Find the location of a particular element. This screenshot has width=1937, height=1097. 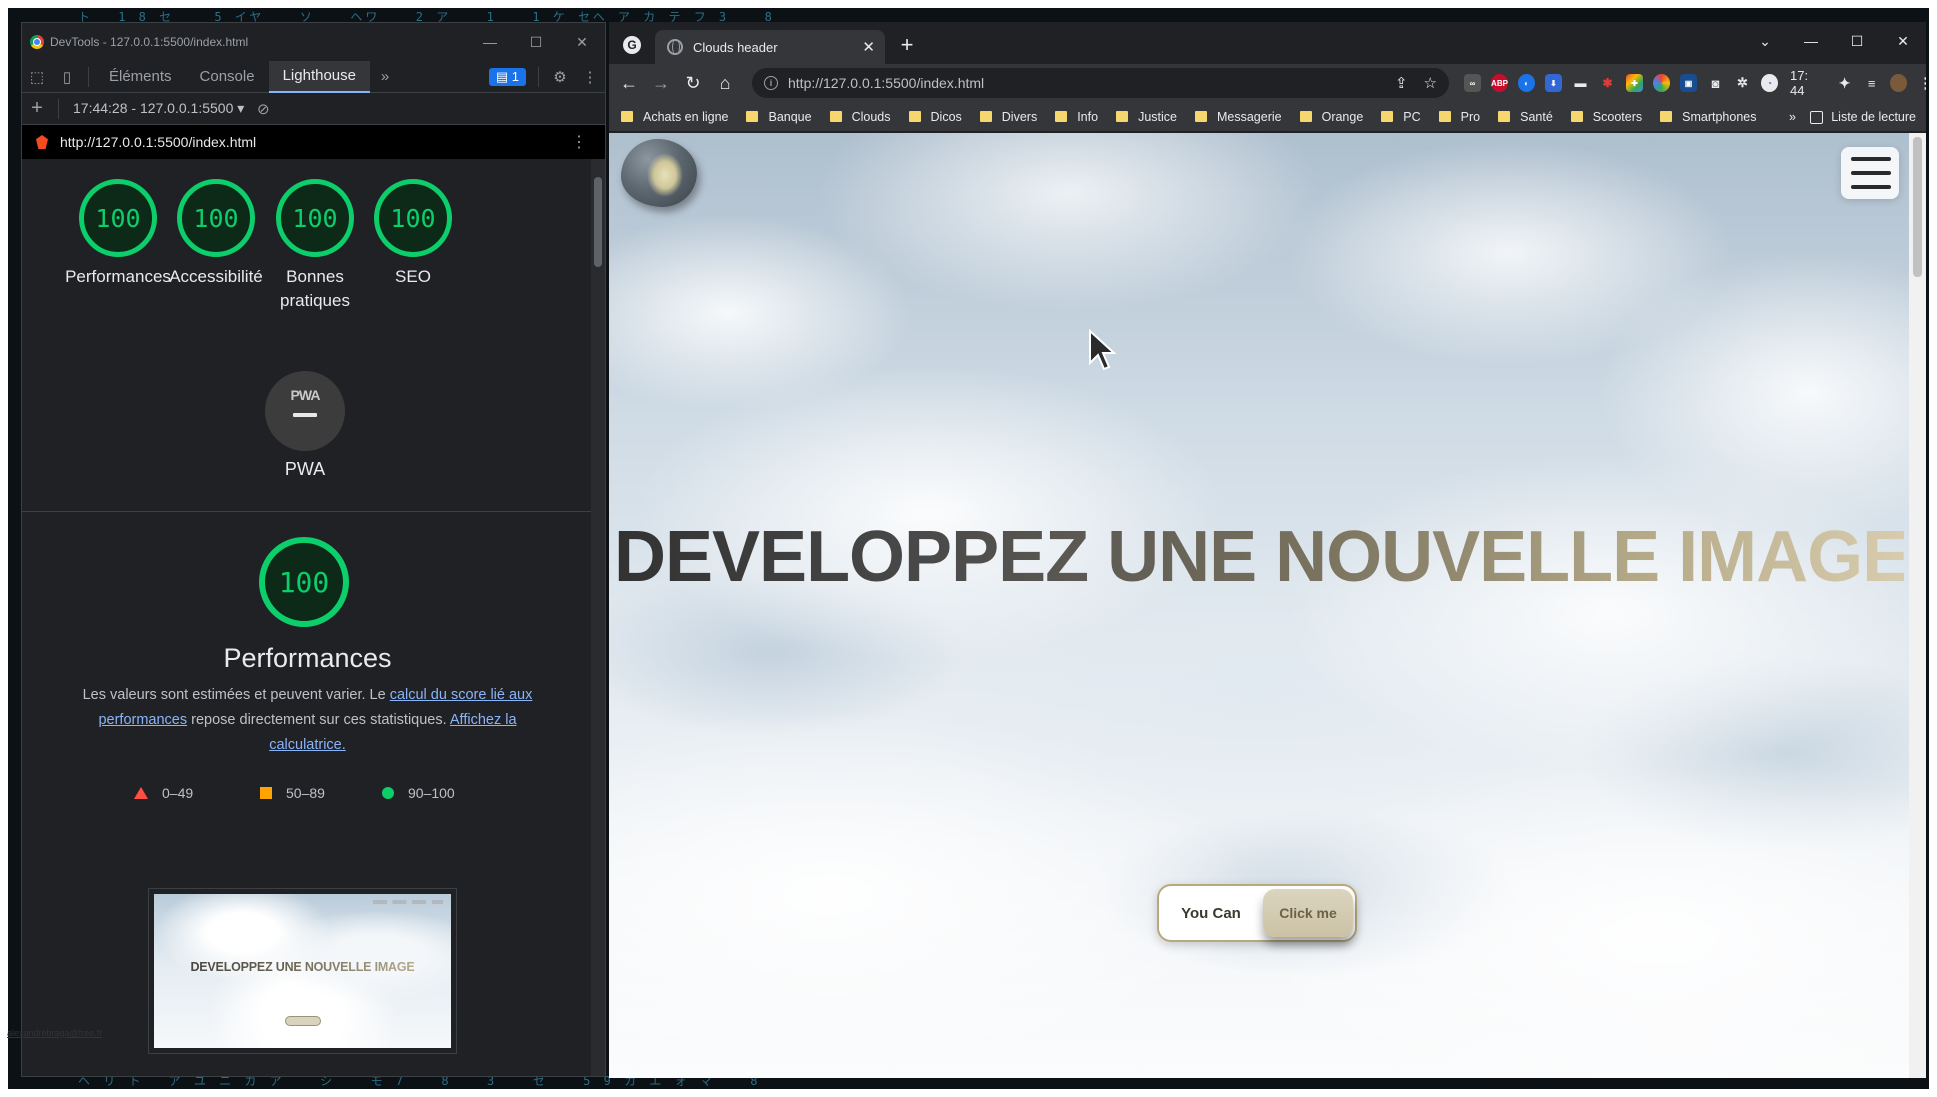

bookmark-folder: Justice is located at coordinates (1146, 117).